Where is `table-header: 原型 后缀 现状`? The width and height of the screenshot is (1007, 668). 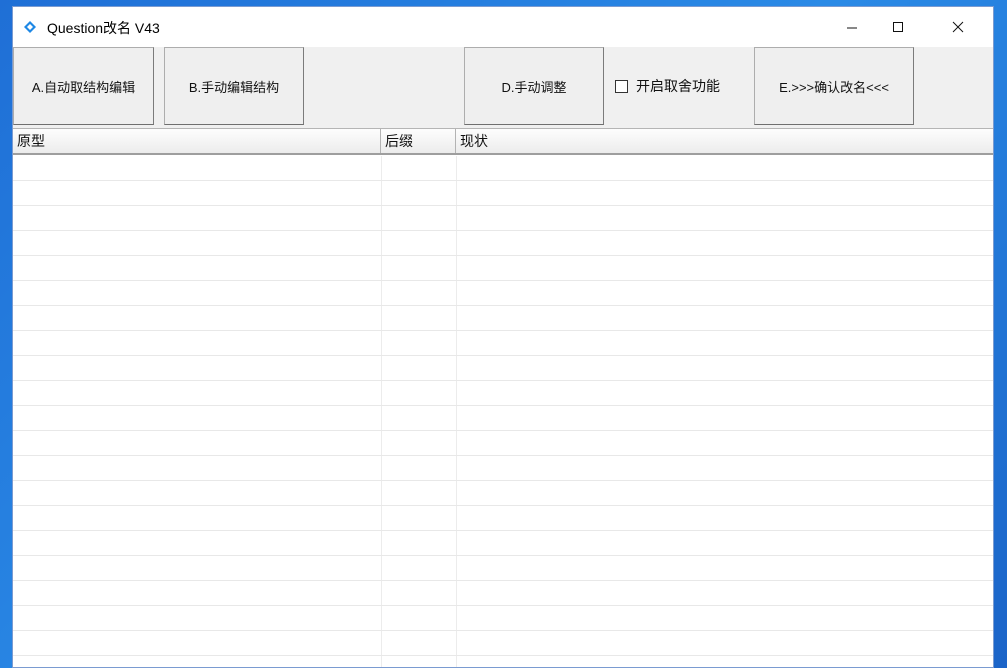
table-header: 原型 后缀 现状 is located at coordinates (503, 142).